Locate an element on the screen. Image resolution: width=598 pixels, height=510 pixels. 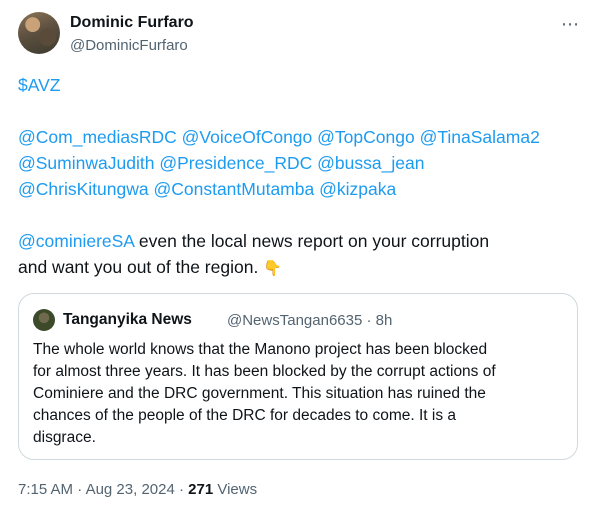
mention-link: @TinaSalama2 is located at coordinates (480, 137).